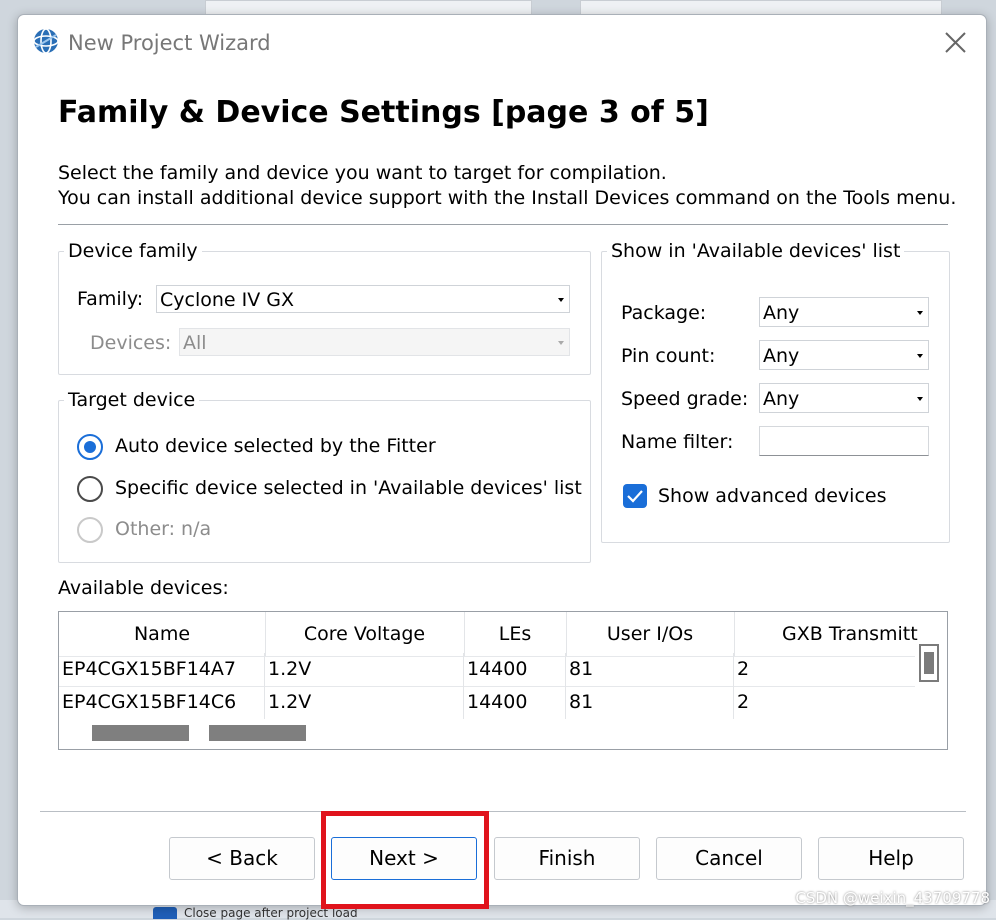 The height and width of the screenshot is (920, 996). I want to click on show-advanced-devices-label: Show advanced devices, so click(772, 496).